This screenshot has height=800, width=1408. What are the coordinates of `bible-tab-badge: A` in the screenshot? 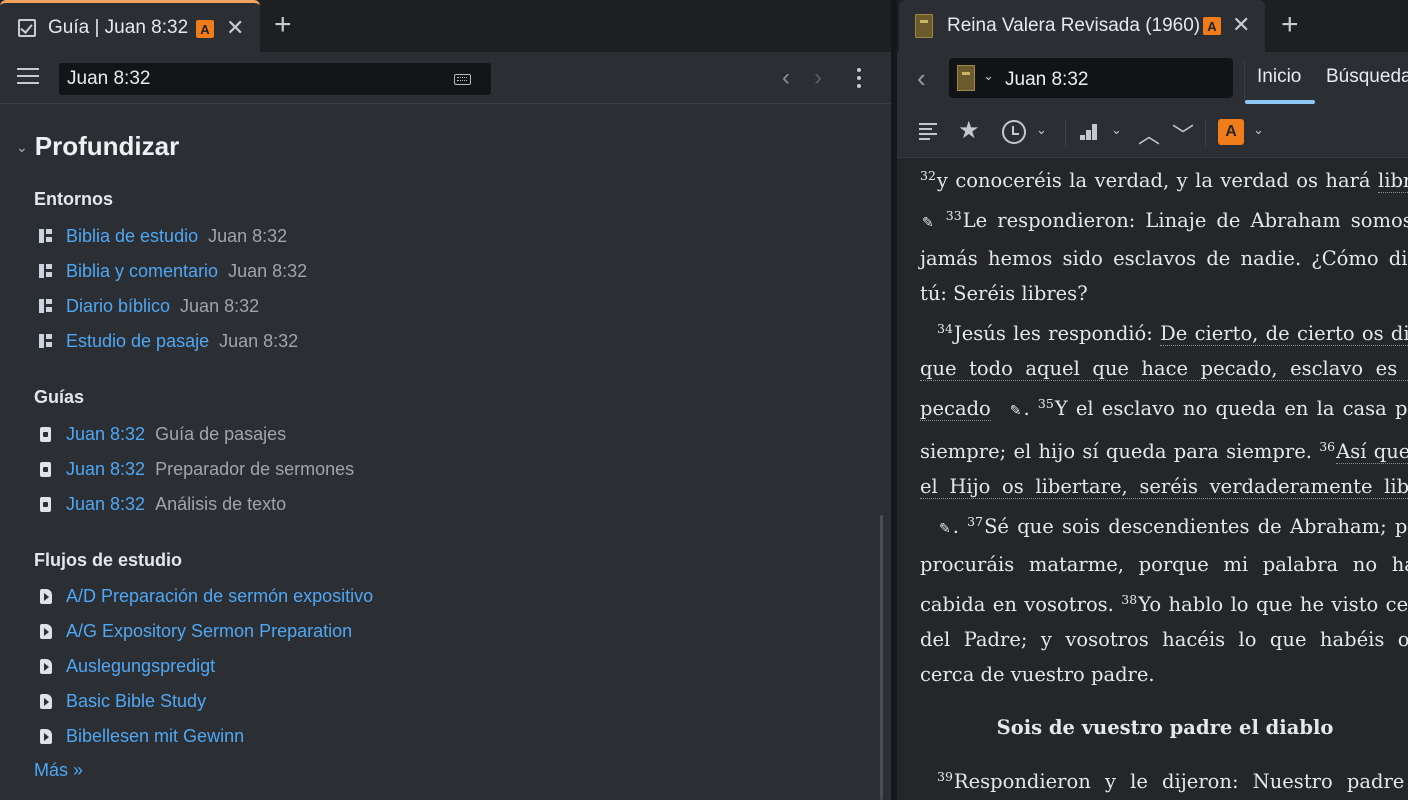 It's located at (1212, 26).